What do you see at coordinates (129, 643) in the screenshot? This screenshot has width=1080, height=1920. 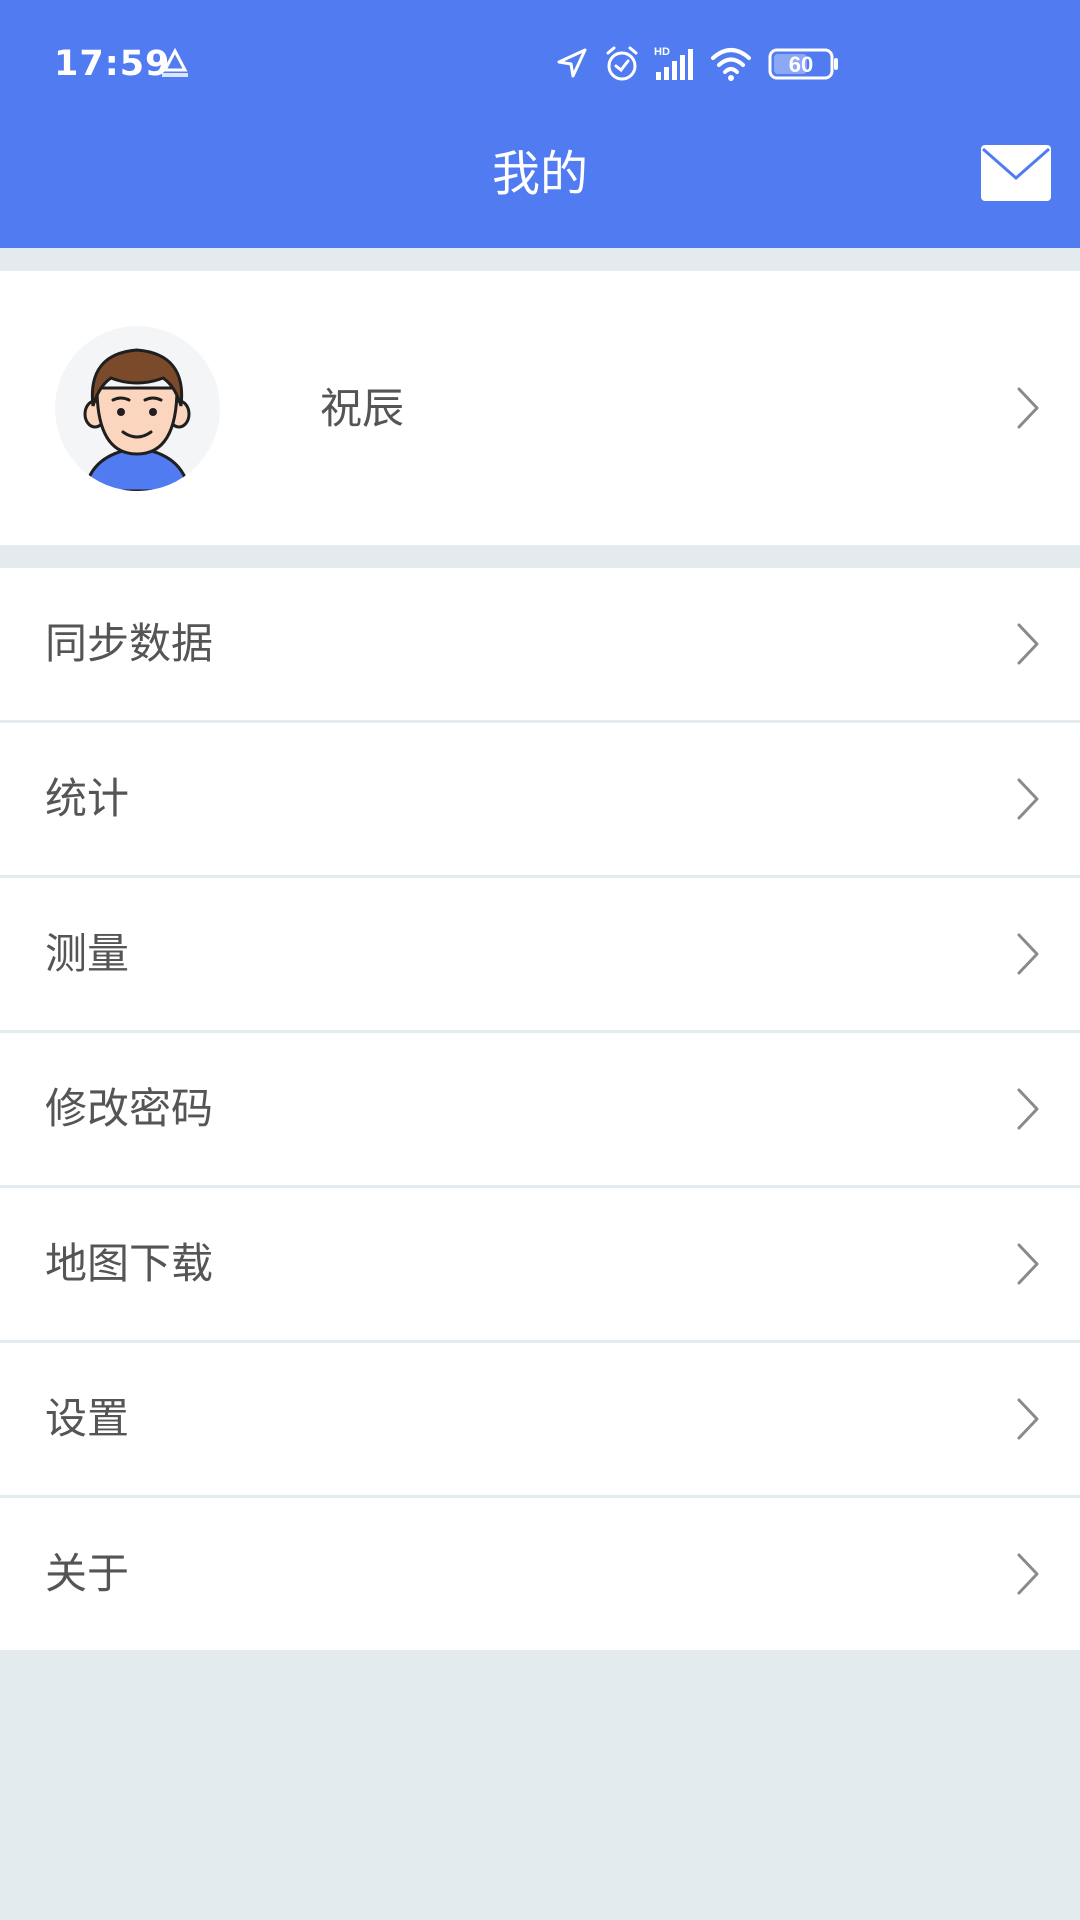 I see `menu-item-label: 同步数据` at bounding box center [129, 643].